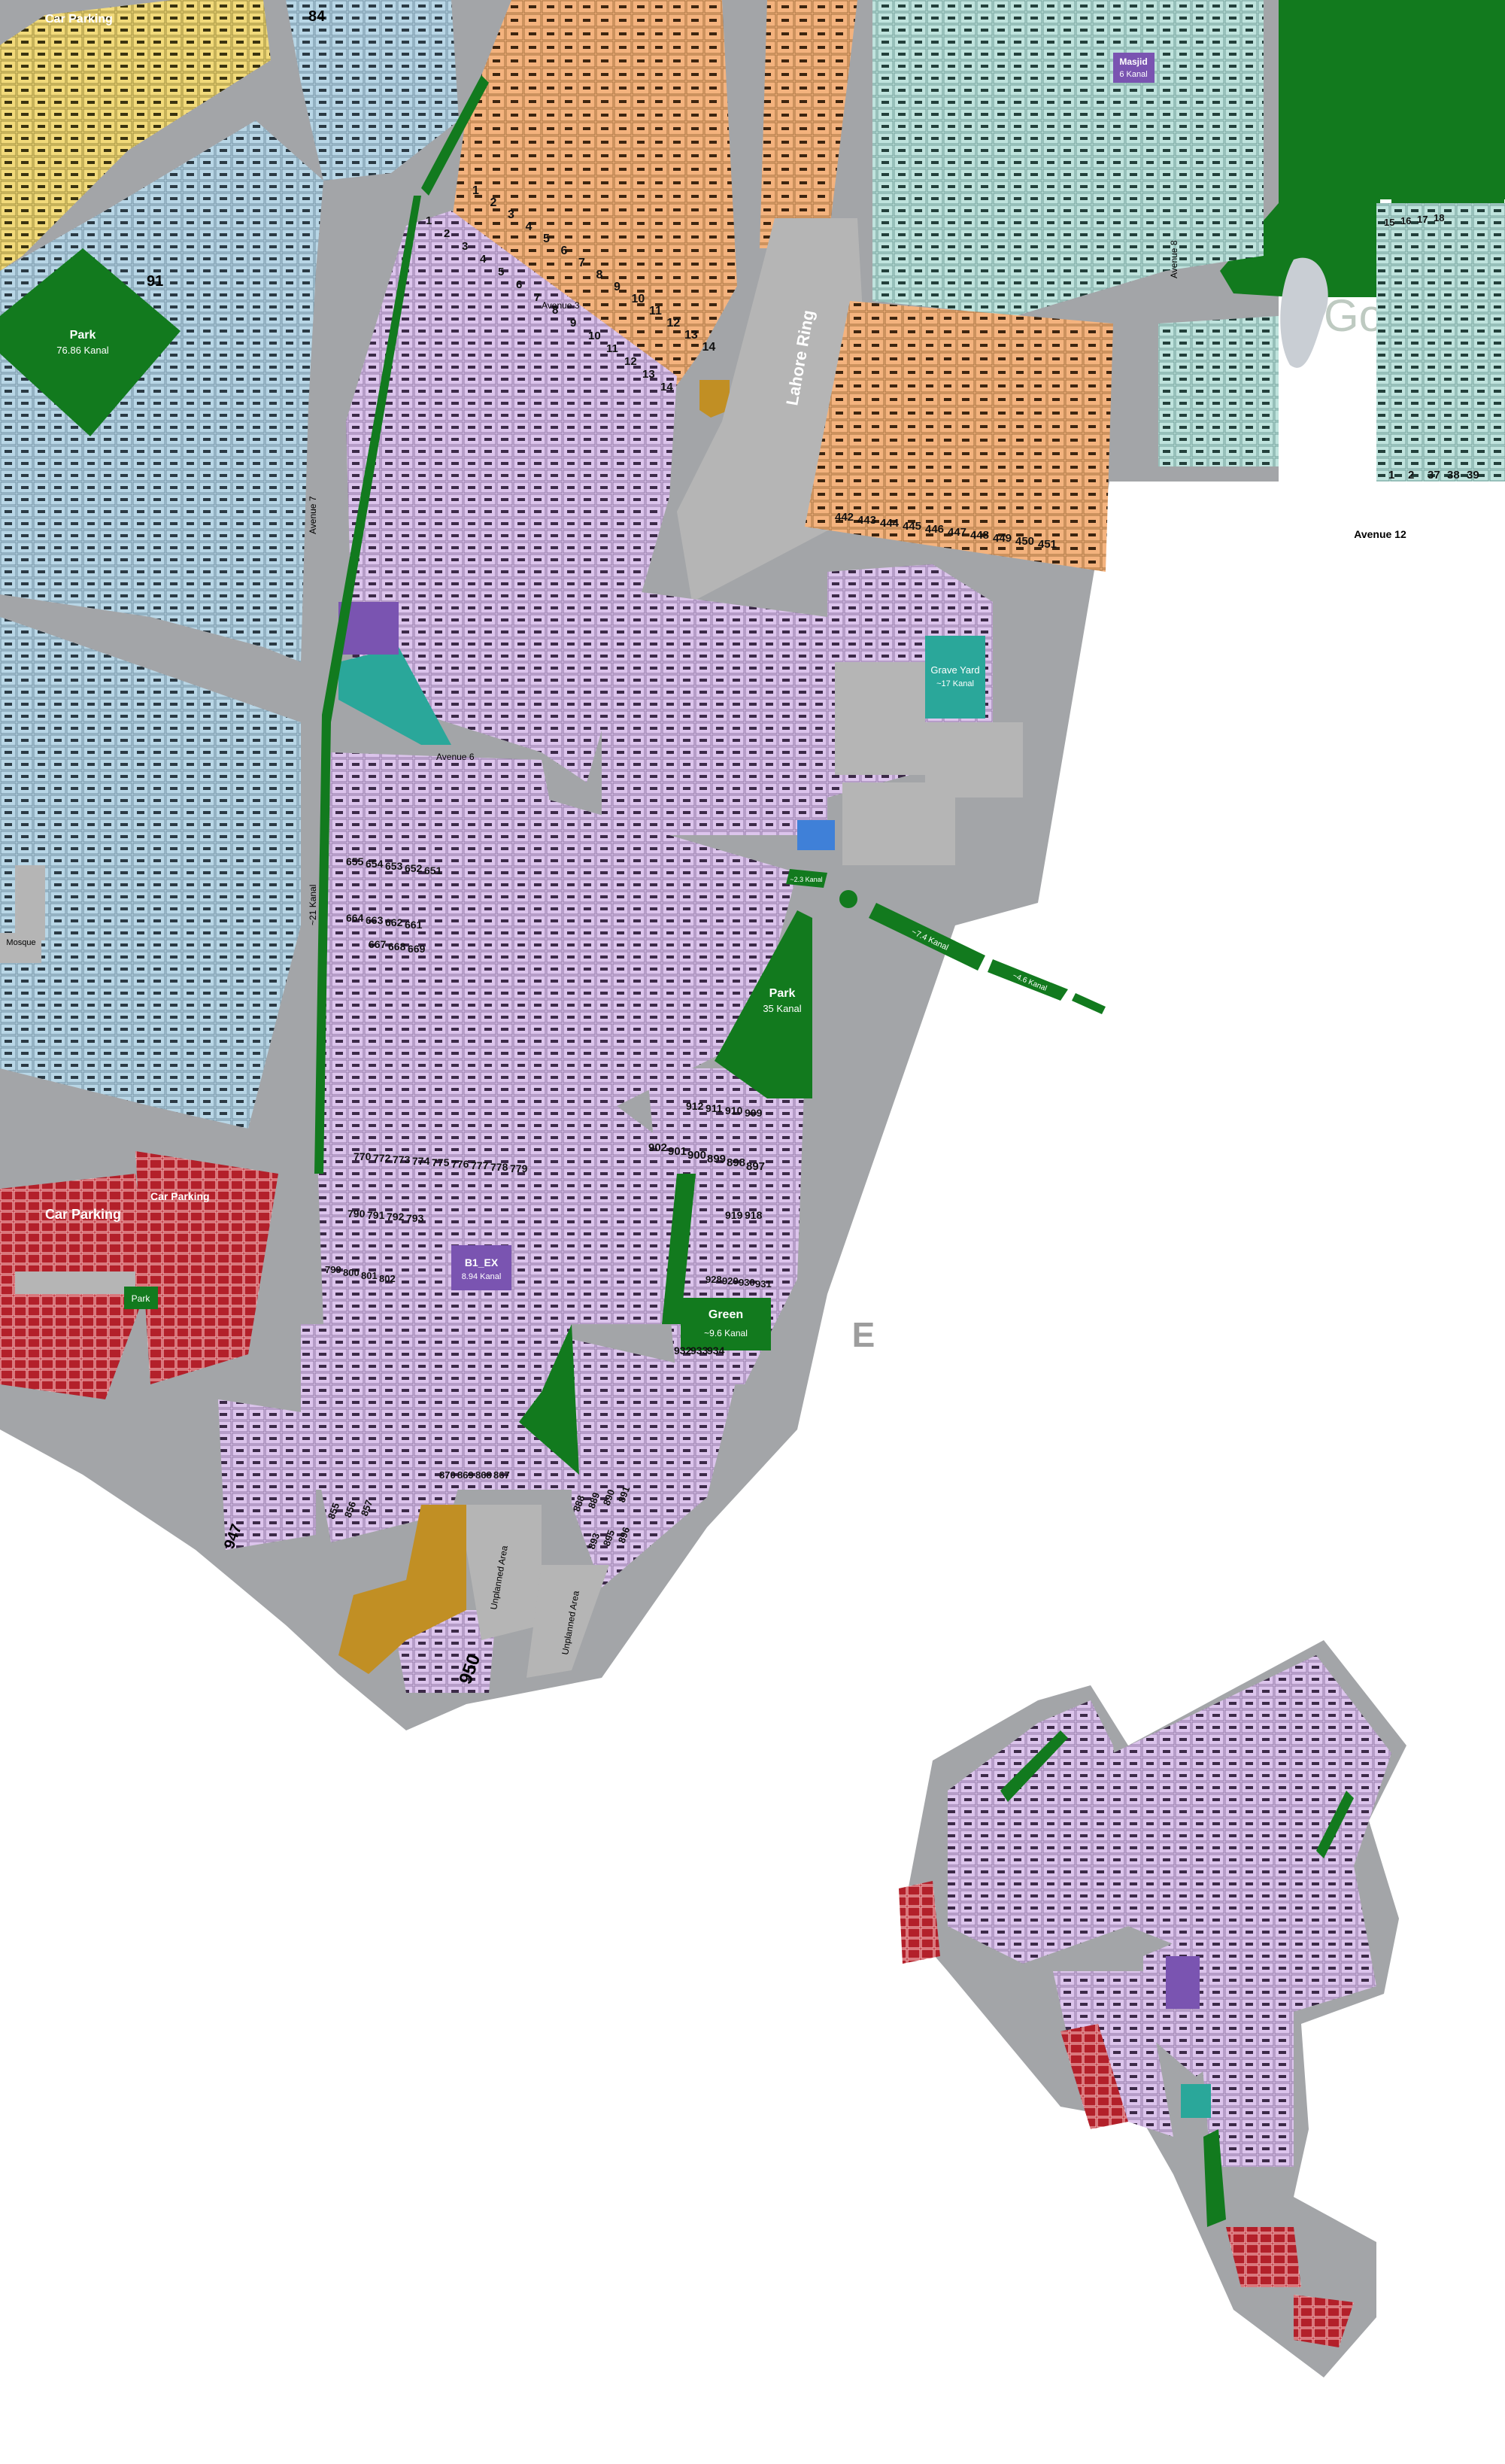  I want to click on plot-number-teal-right: 15, so click(1389, 222).